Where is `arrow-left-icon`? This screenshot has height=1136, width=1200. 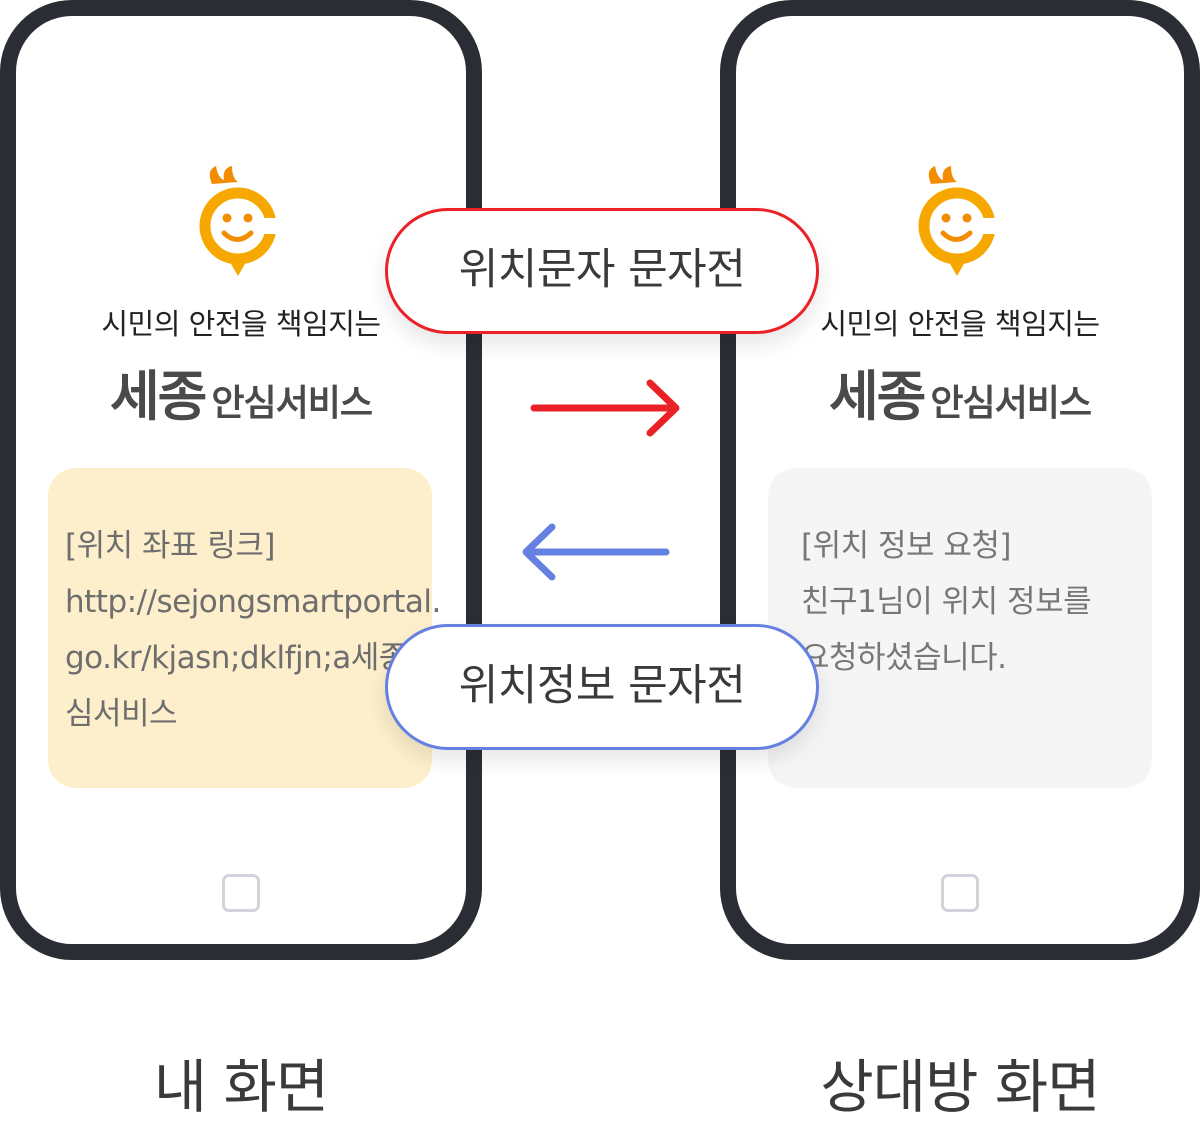 arrow-left-icon is located at coordinates (596, 552).